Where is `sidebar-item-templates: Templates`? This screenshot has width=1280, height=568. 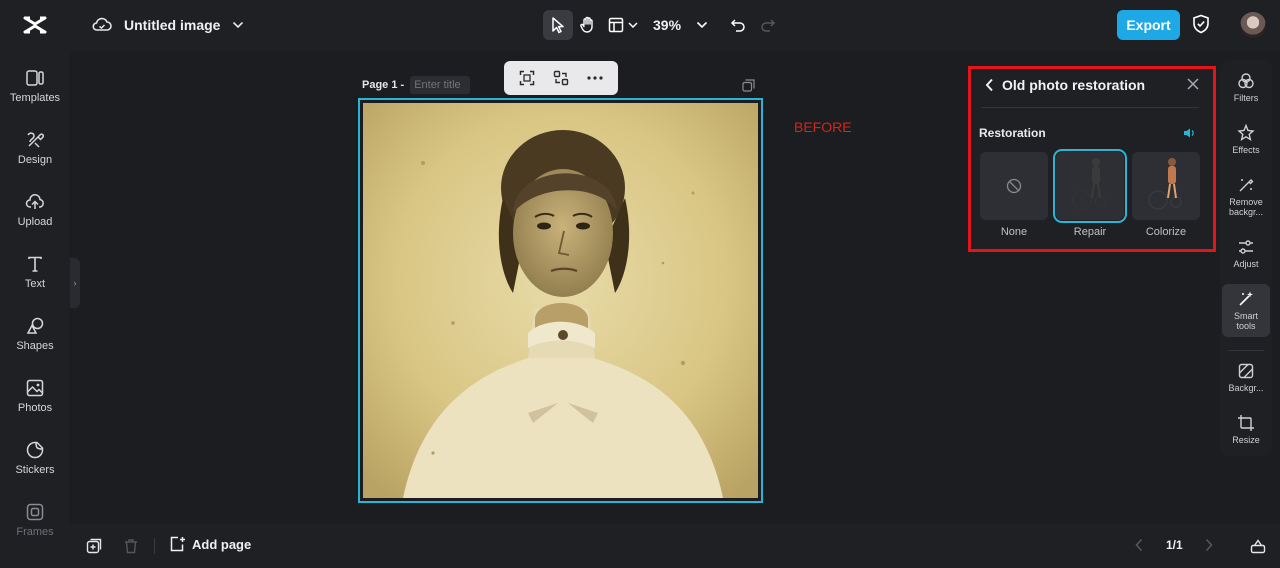
sidebar-item-templates: Templates is located at coordinates (35, 96).